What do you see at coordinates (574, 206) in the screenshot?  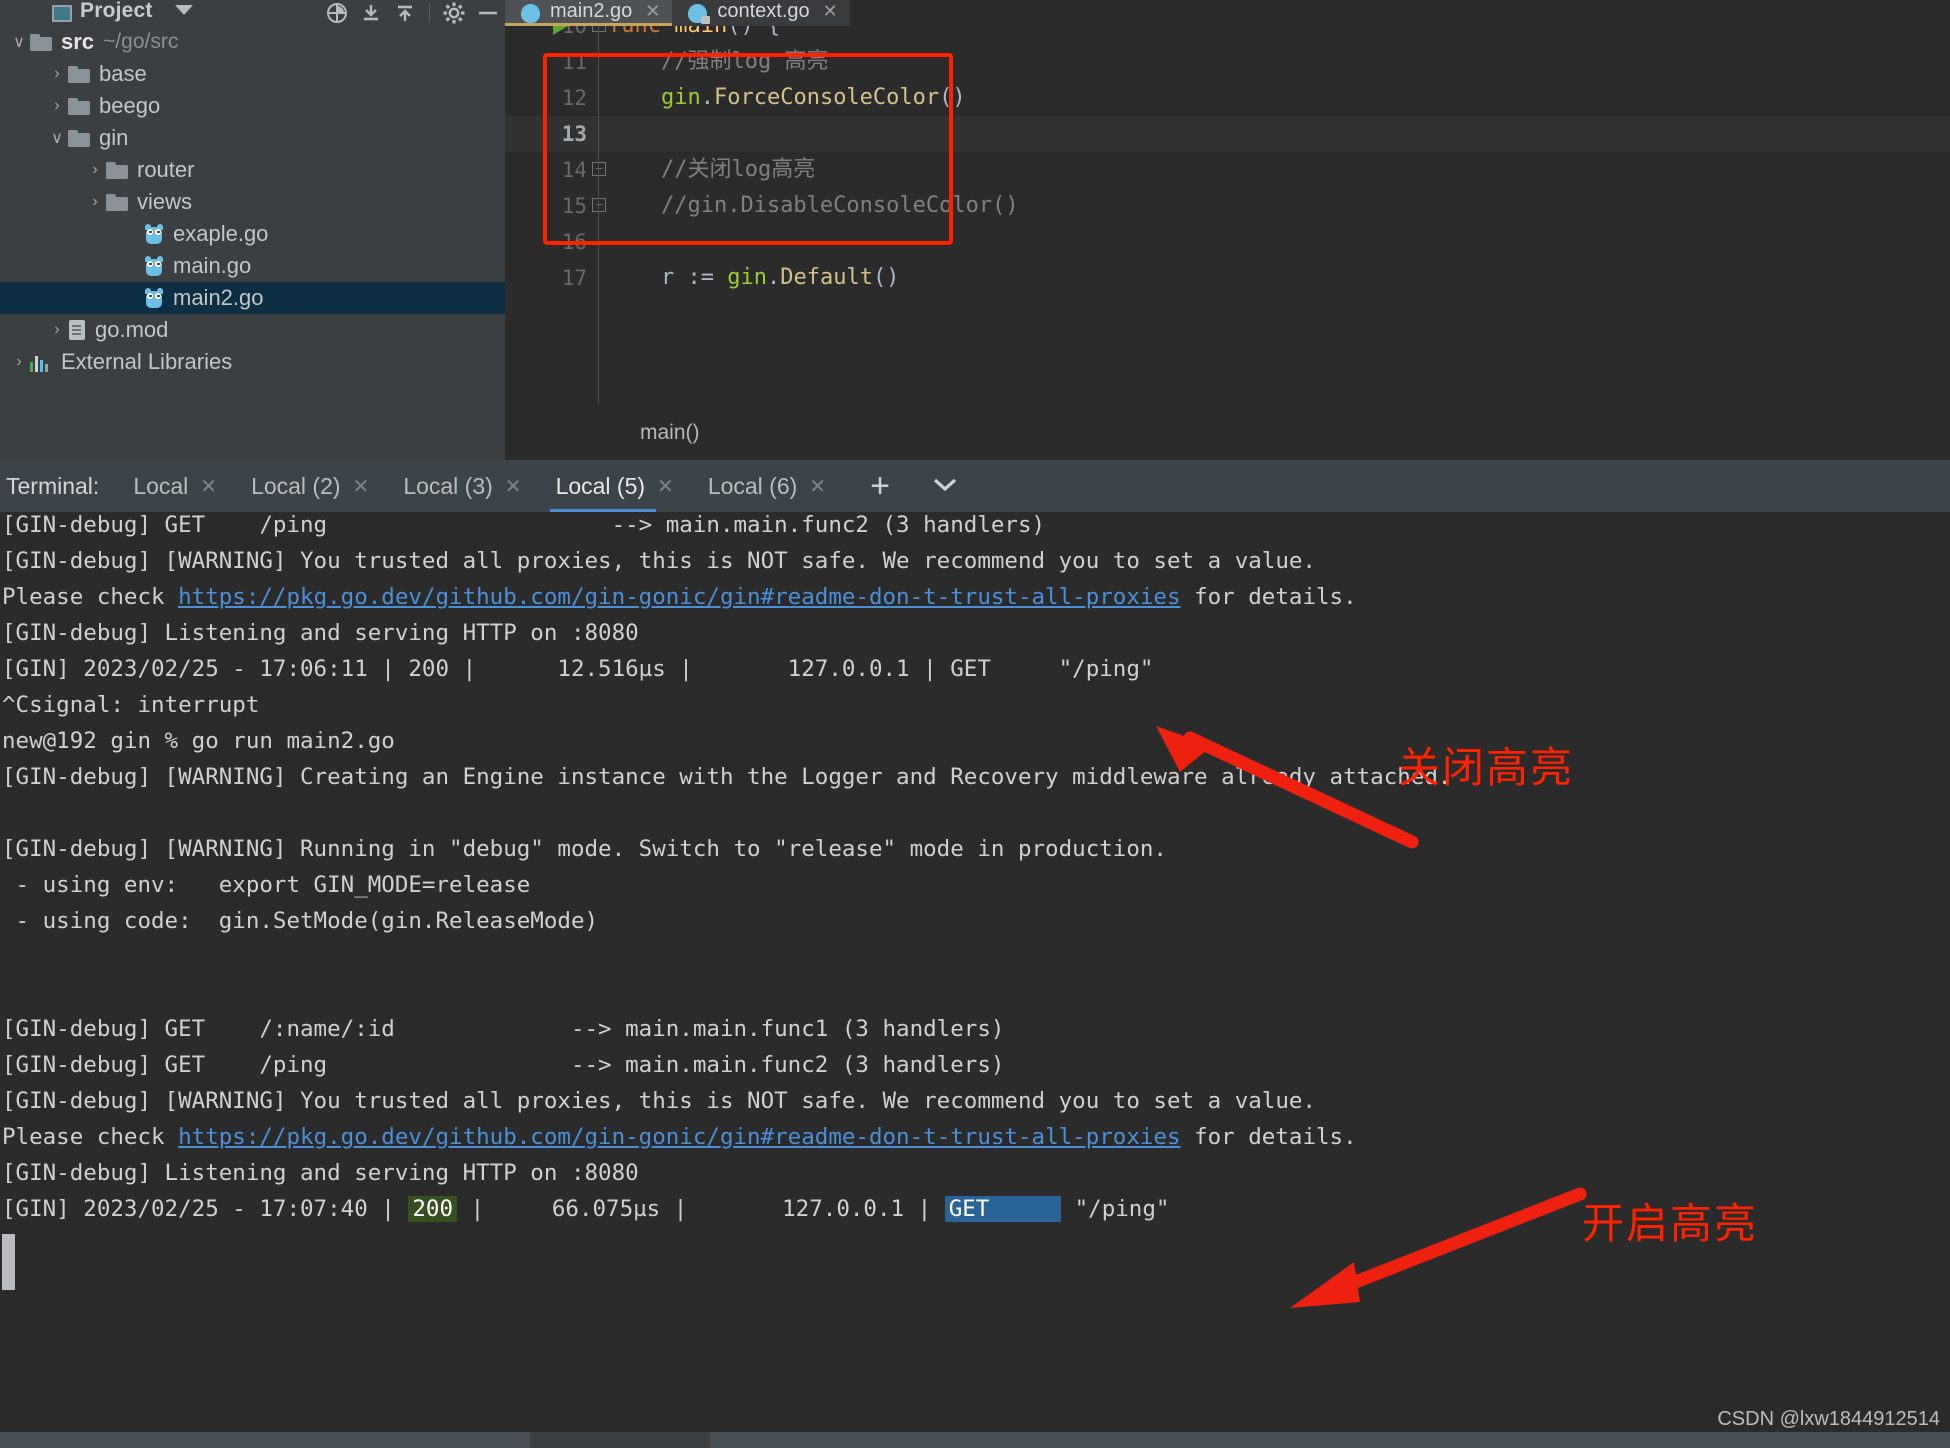 I see `line-number: 15` at bounding box center [574, 206].